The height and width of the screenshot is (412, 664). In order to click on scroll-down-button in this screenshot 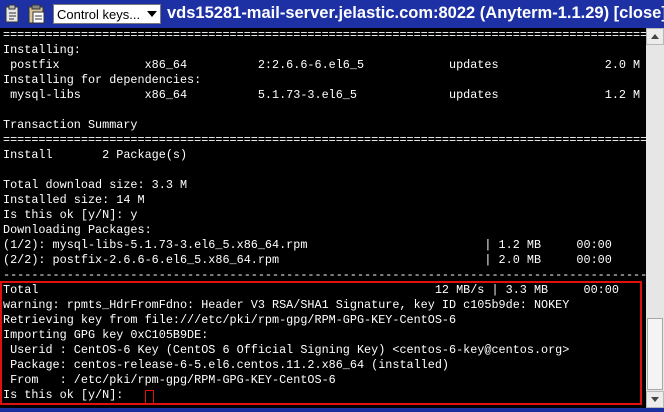, I will do `click(655, 399)`.